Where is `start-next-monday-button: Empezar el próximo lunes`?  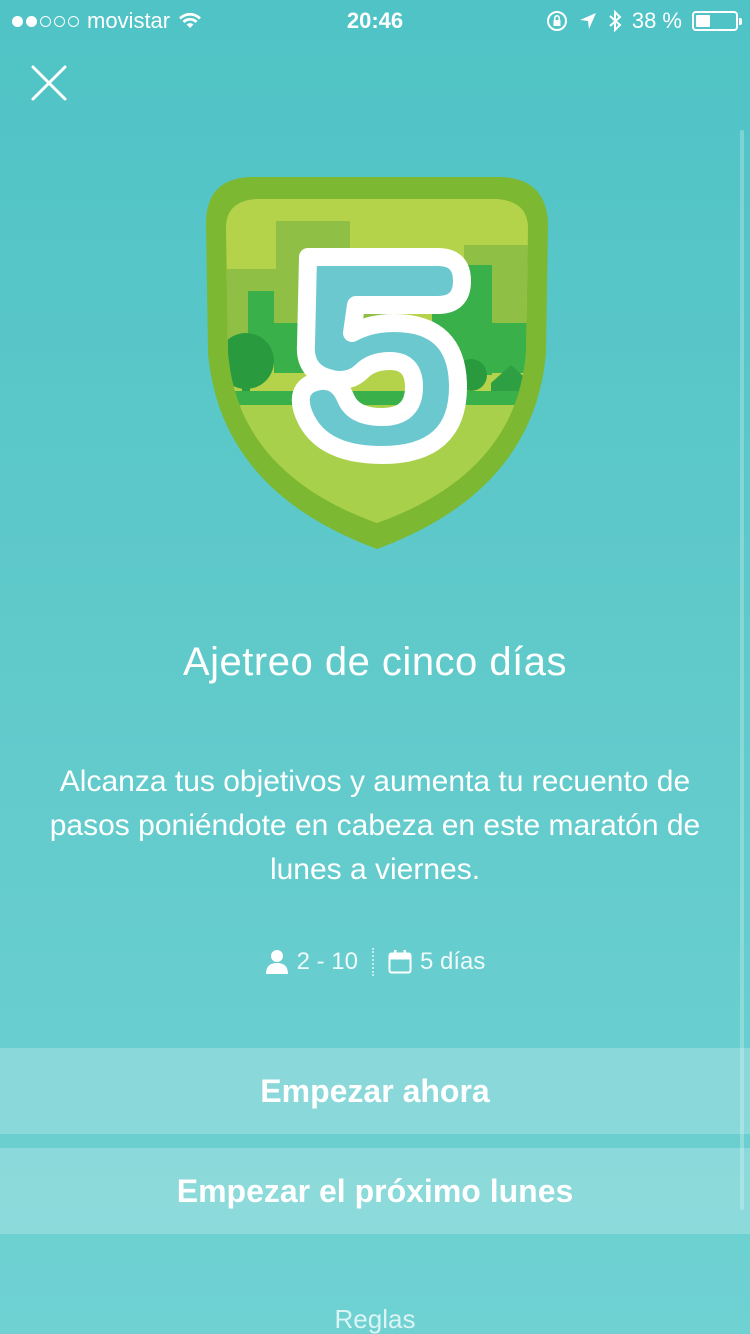
start-next-monday-button: Empezar el próximo lunes is located at coordinates (375, 1191).